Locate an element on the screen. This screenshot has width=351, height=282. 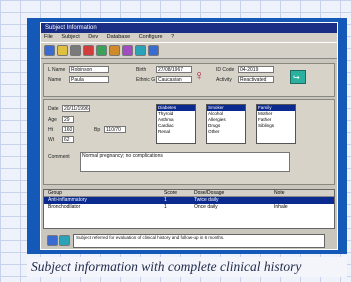
wt-label: Wt is located at coordinates (51, 140).